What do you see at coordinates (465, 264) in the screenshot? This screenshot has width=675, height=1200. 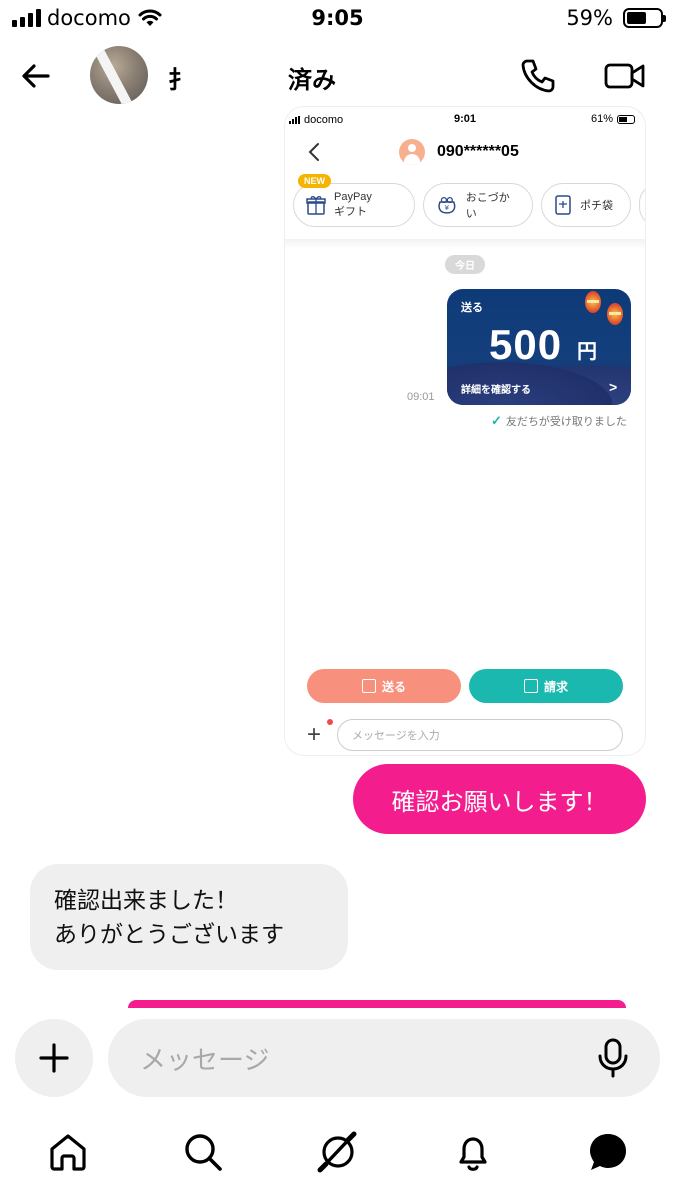 I see `date-separator: 今日` at bounding box center [465, 264].